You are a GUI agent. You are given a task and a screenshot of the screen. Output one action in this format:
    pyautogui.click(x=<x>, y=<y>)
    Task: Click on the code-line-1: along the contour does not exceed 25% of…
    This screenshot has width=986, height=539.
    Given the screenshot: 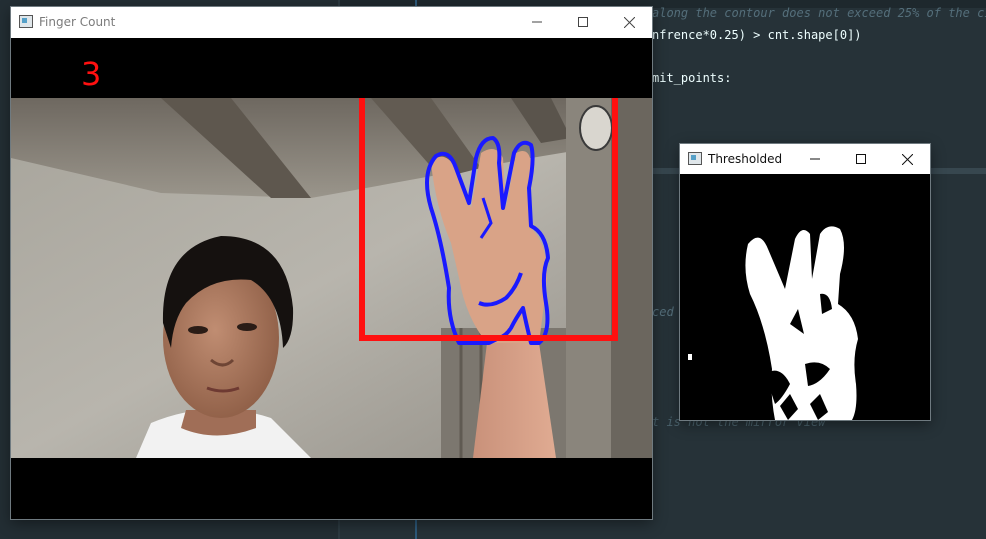 What is the action you would take?
    pyautogui.click(x=819, y=13)
    